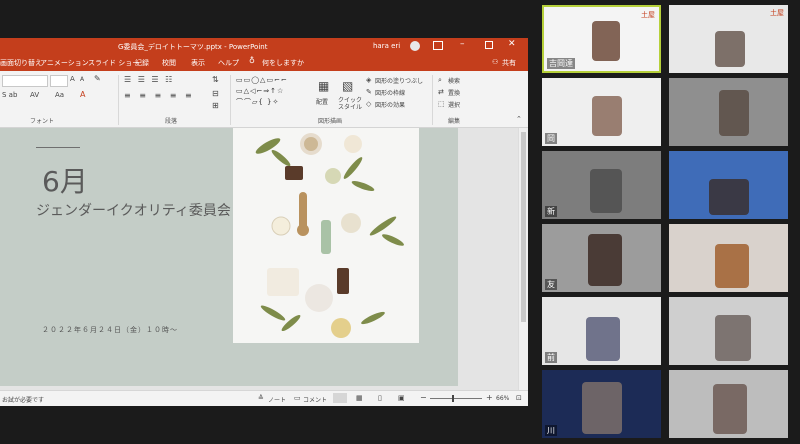  What do you see at coordinates (340, 398) in the screenshot?
I see `normal-view-icon` at bounding box center [340, 398].